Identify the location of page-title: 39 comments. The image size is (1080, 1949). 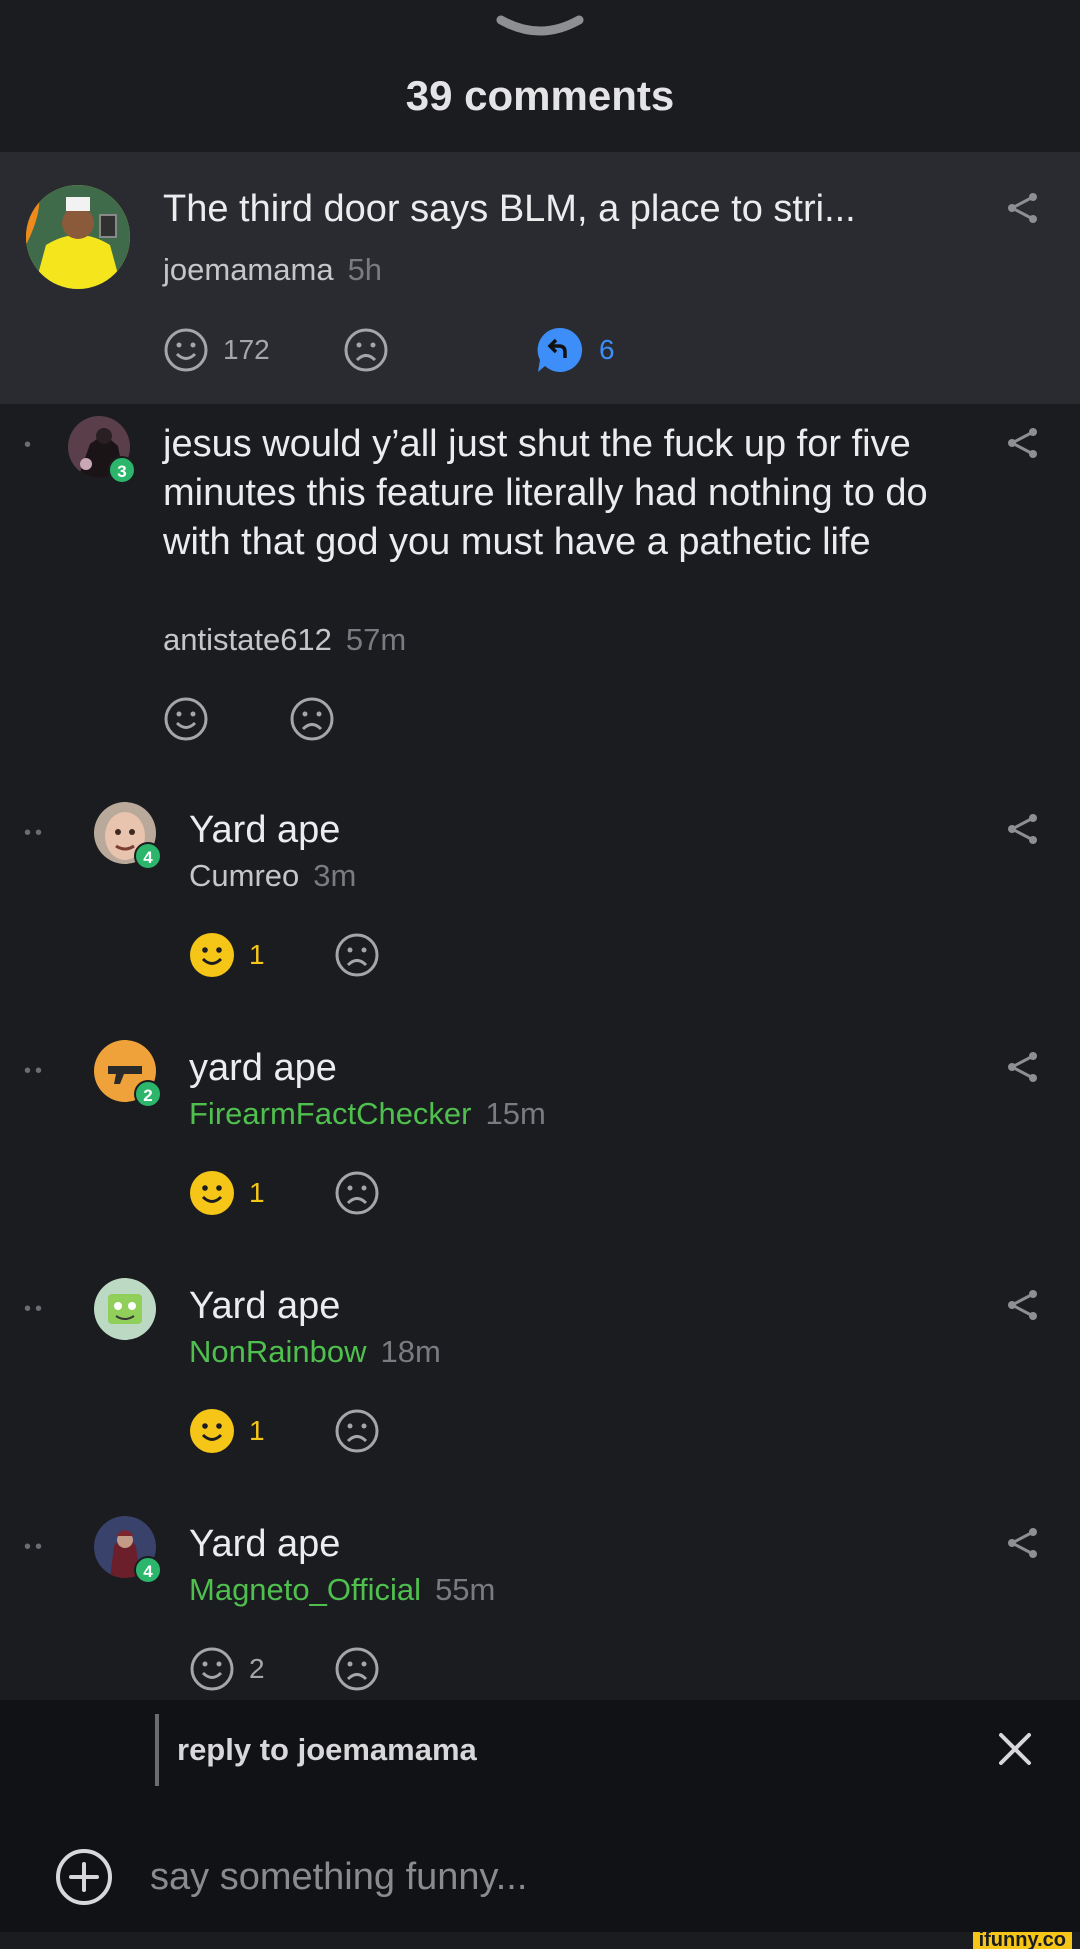
(540, 95).